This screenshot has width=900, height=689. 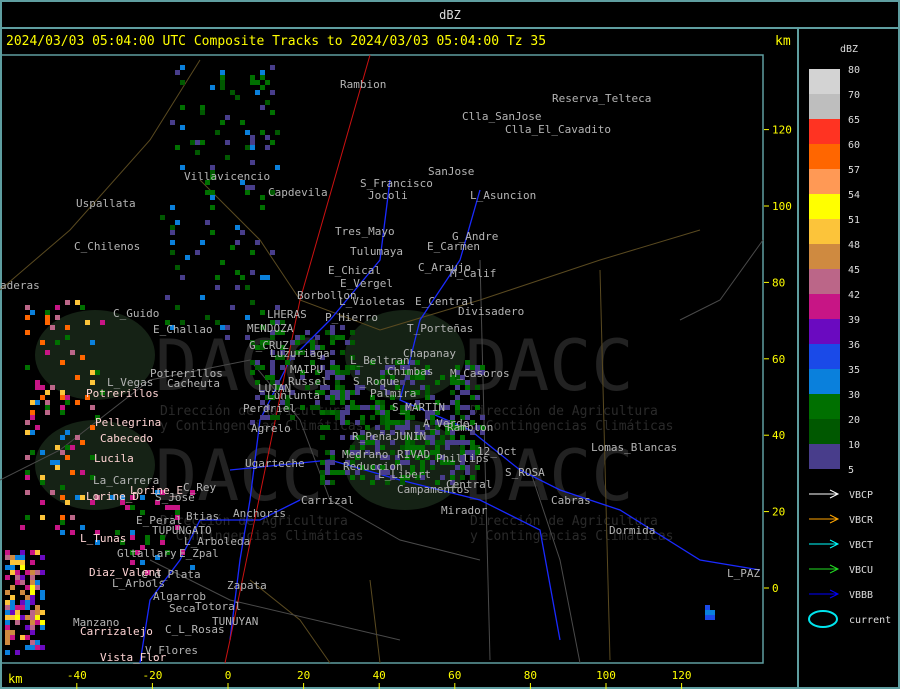 I want to click on place-label: Palmira, so click(x=393, y=393).